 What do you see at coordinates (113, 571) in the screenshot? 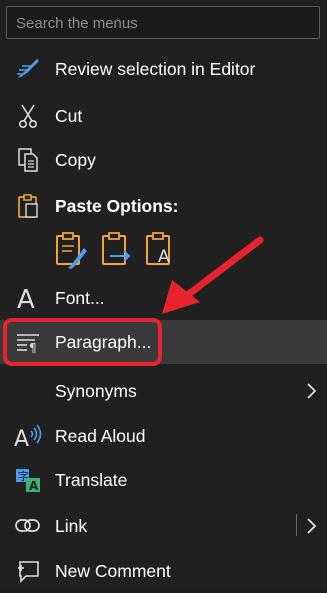
I see `menu-item-label: New Comment` at bounding box center [113, 571].